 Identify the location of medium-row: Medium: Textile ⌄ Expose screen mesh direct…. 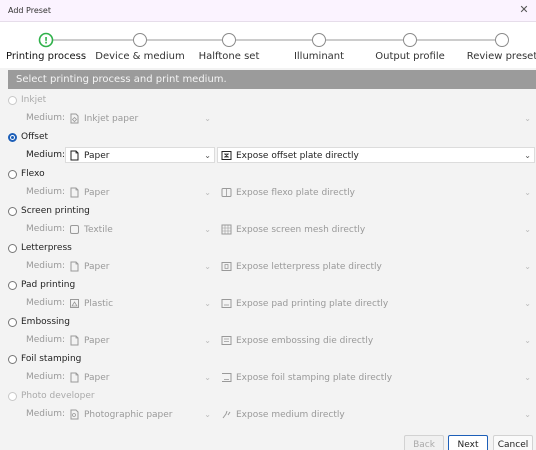
(272, 229).